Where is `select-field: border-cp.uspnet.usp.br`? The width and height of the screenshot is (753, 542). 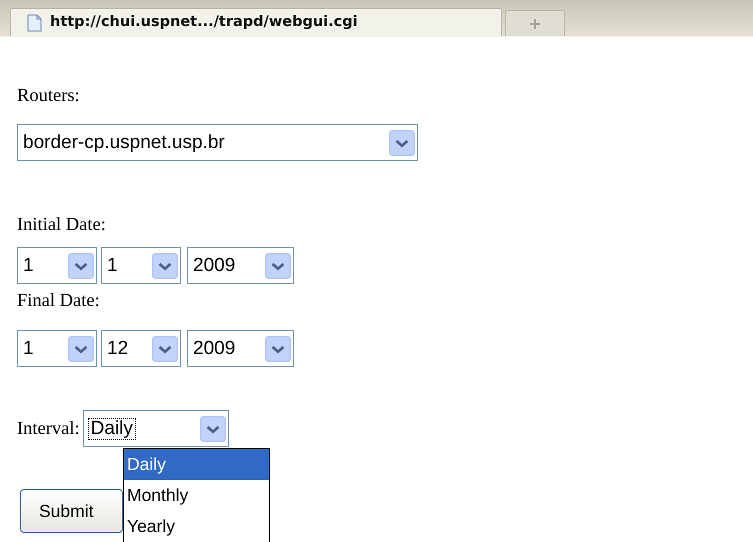
select-field: border-cp.uspnet.usp.br is located at coordinates (217, 142).